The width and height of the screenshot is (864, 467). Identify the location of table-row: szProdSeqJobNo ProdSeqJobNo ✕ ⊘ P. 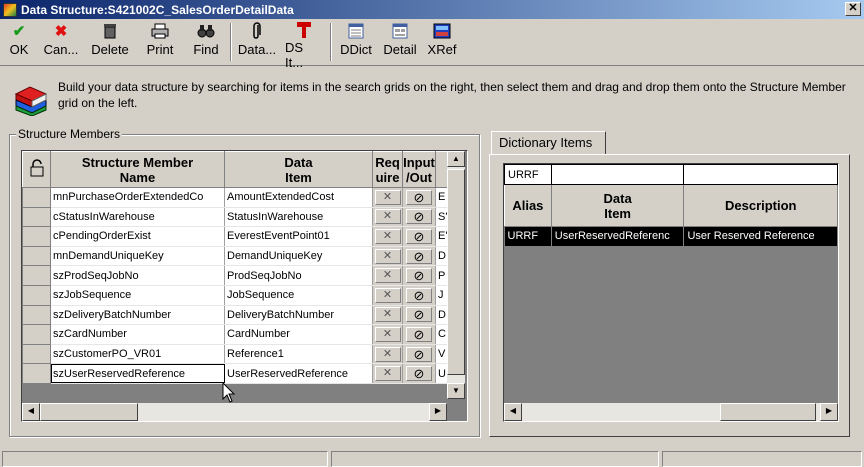
(237, 275).